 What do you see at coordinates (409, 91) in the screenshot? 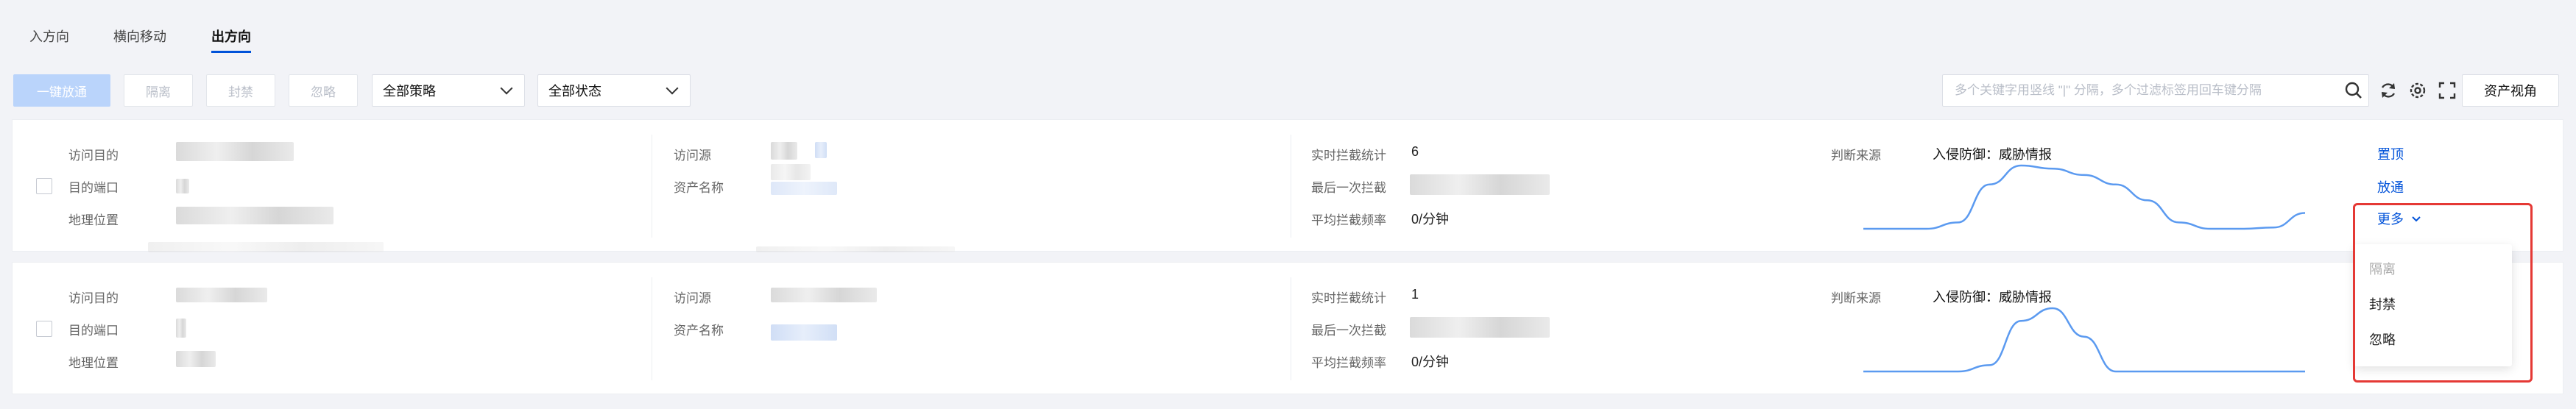
I see `policy-select-value: 全部策略` at bounding box center [409, 91].